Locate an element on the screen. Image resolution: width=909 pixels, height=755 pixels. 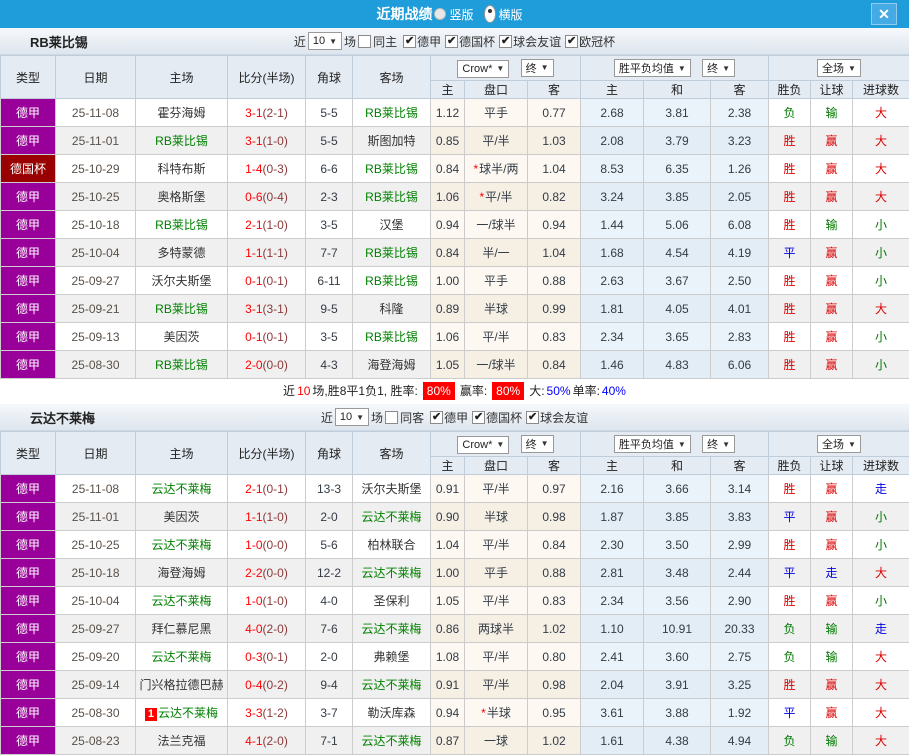
avg-away-cell: 2.50 is located at coordinates (740, 281).